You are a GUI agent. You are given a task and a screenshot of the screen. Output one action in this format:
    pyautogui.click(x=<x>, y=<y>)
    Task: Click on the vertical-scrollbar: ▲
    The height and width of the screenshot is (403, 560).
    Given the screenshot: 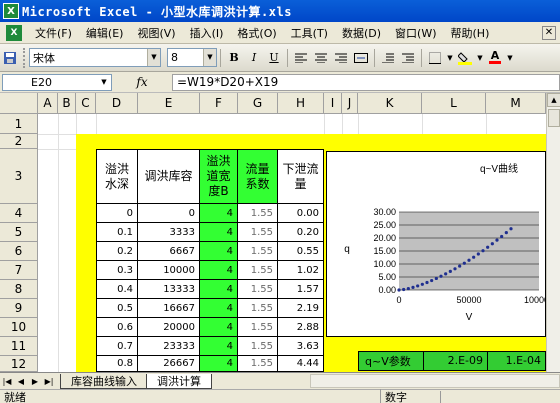 What is the action you would take?
    pyautogui.click(x=553, y=232)
    